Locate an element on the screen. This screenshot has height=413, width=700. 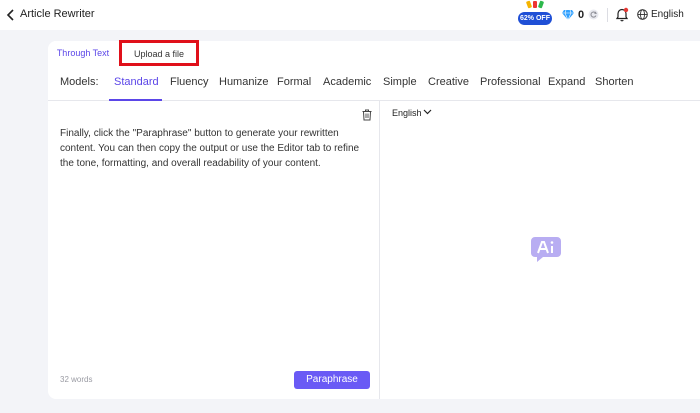
model-formal: Formal is located at coordinates (294, 82).